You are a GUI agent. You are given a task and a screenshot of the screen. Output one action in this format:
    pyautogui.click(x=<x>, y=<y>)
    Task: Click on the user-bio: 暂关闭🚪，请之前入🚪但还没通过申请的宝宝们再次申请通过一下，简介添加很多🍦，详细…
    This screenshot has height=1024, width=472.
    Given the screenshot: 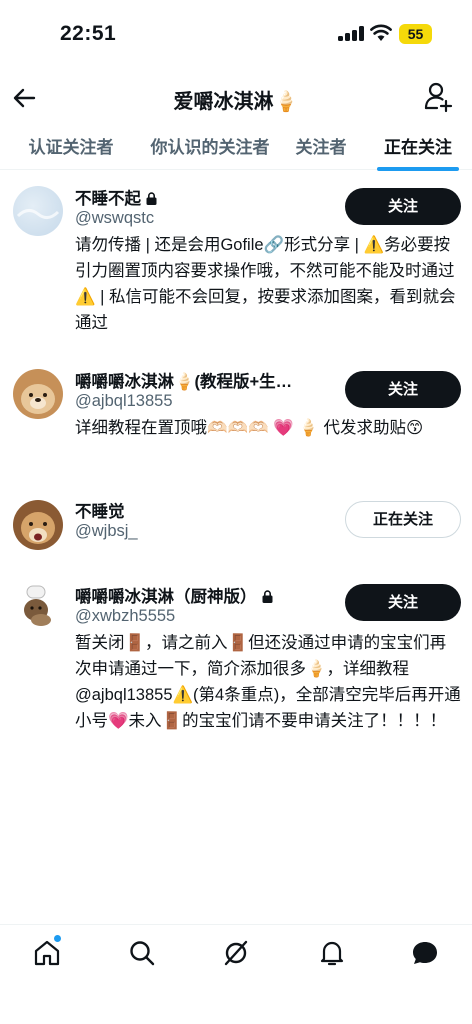 What is the action you would take?
    pyautogui.click(x=268, y=682)
    